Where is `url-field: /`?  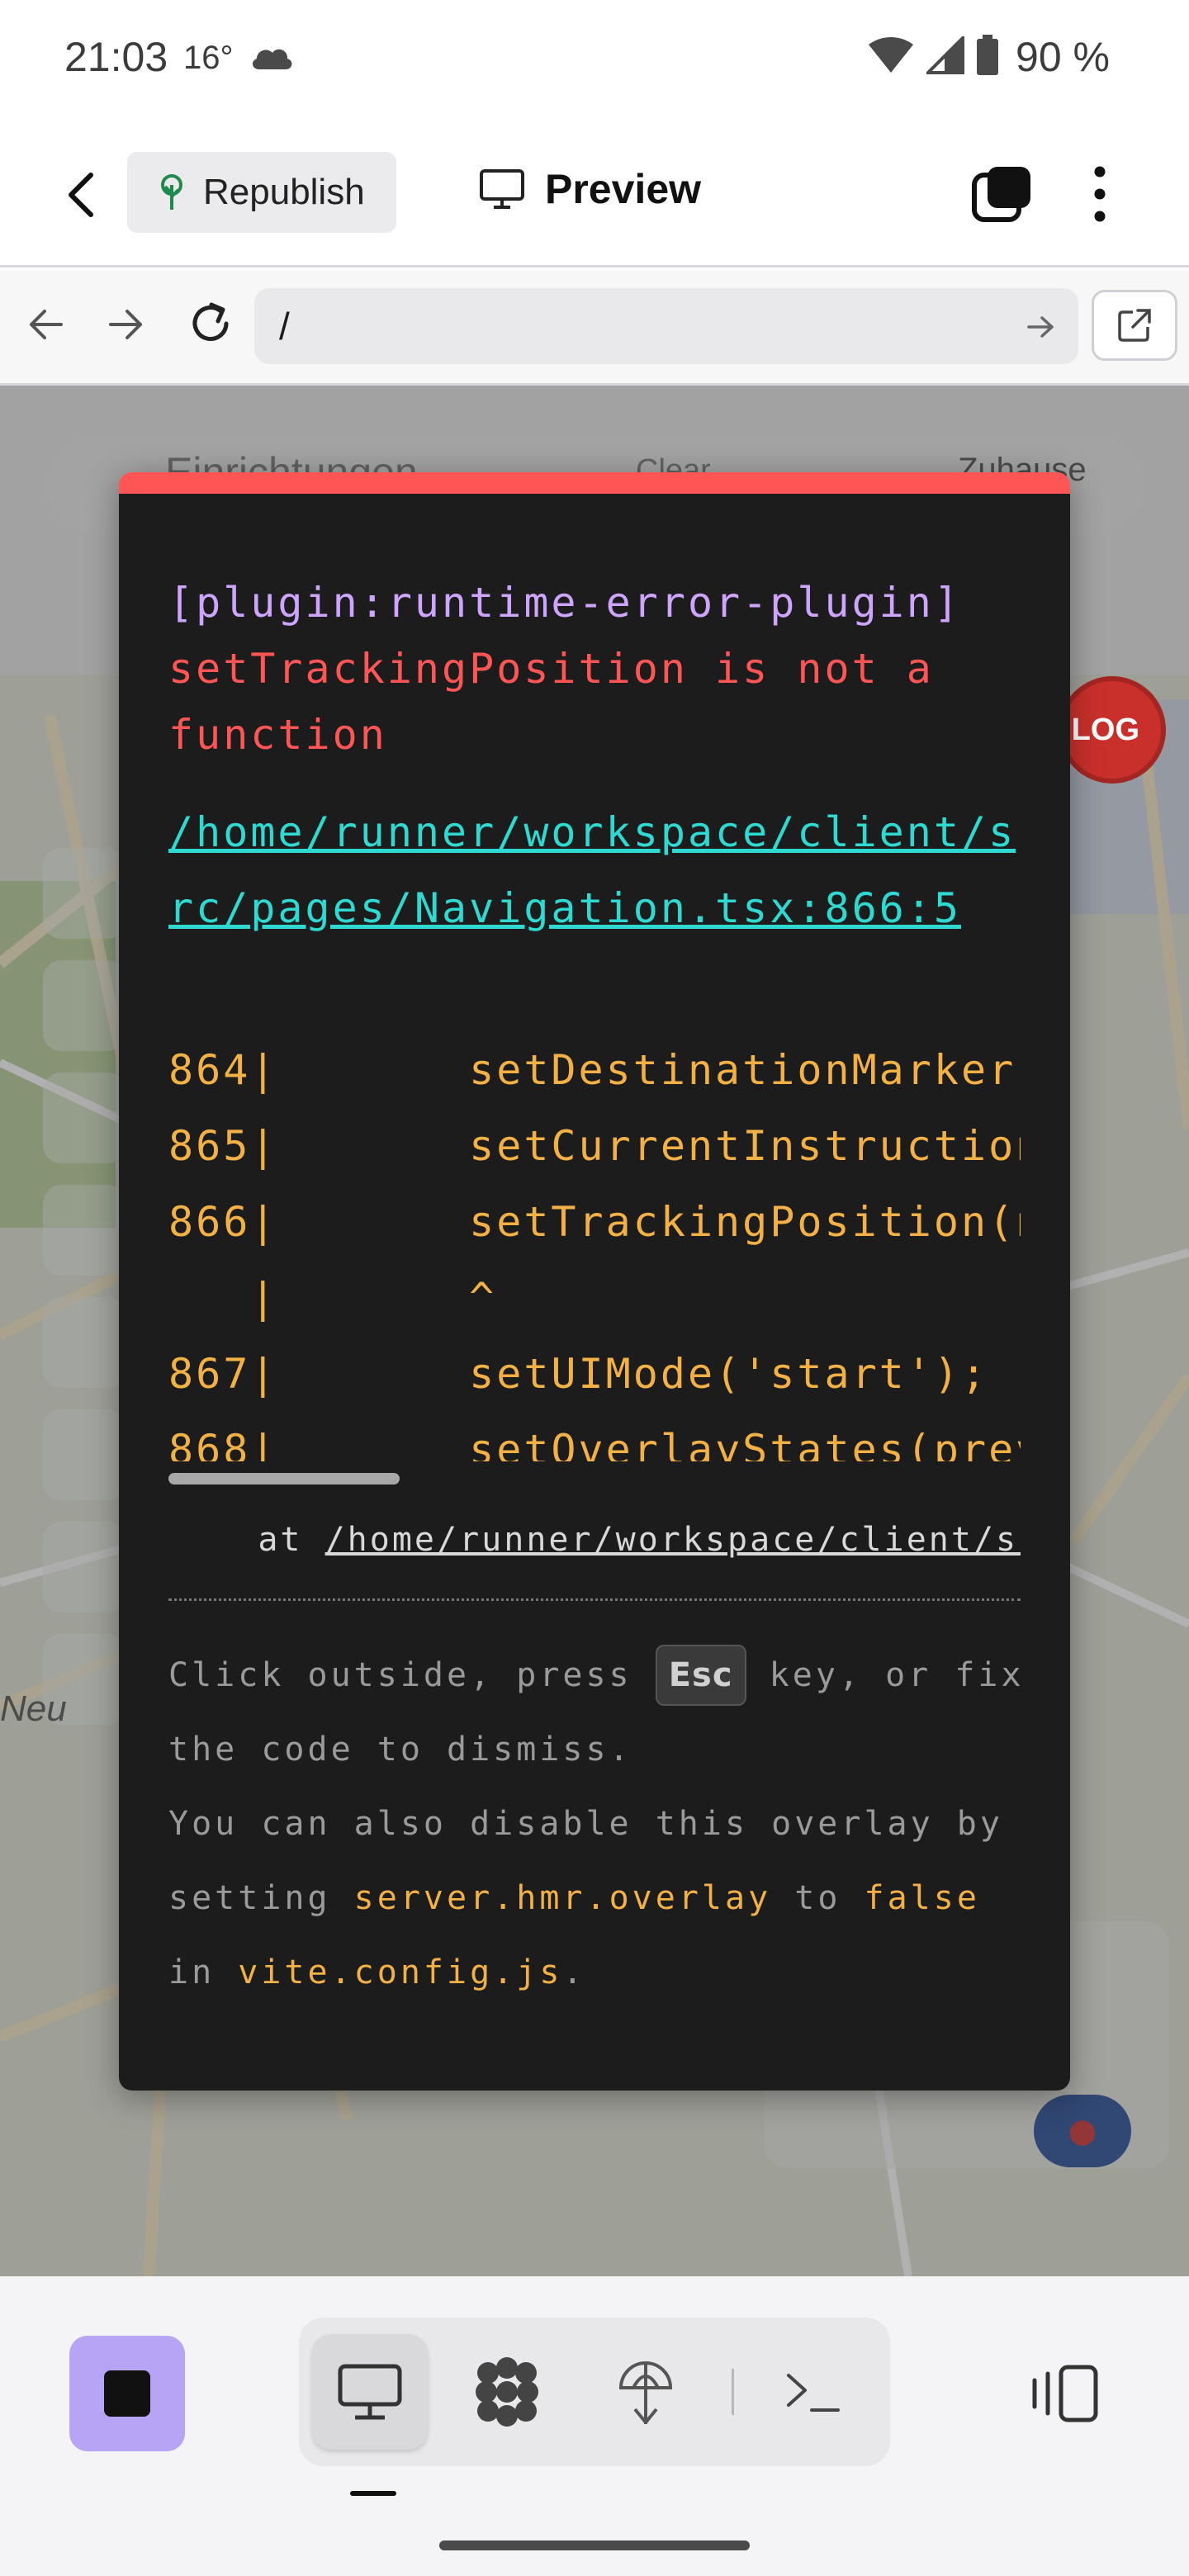
url-field: / is located at coordinates (666, 326).